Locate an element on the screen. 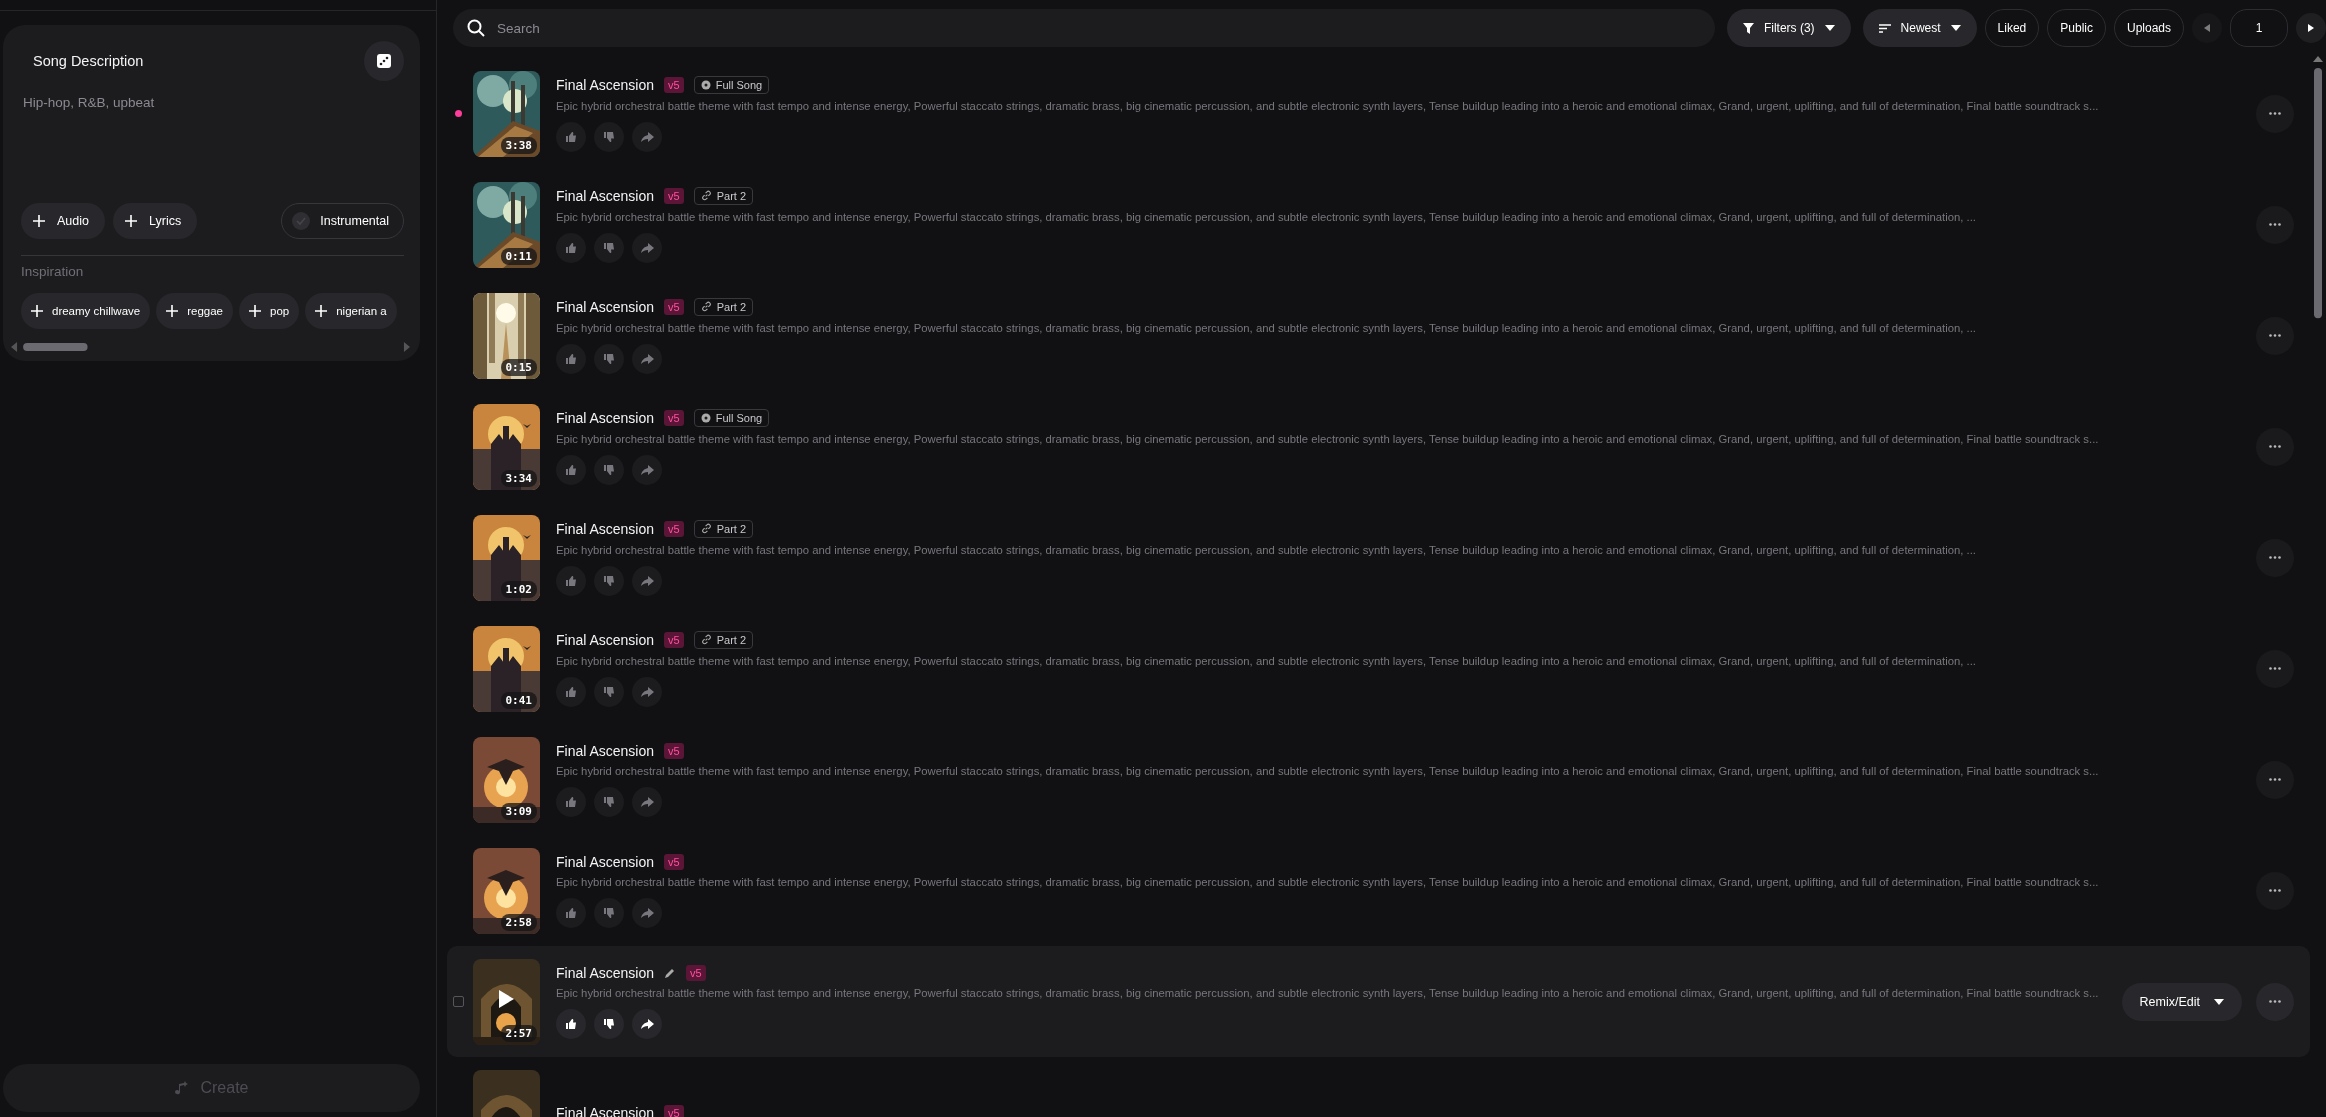 The height and width of the screenshot is (1117, 2326). share-button is located at coordinates (647, 1023).